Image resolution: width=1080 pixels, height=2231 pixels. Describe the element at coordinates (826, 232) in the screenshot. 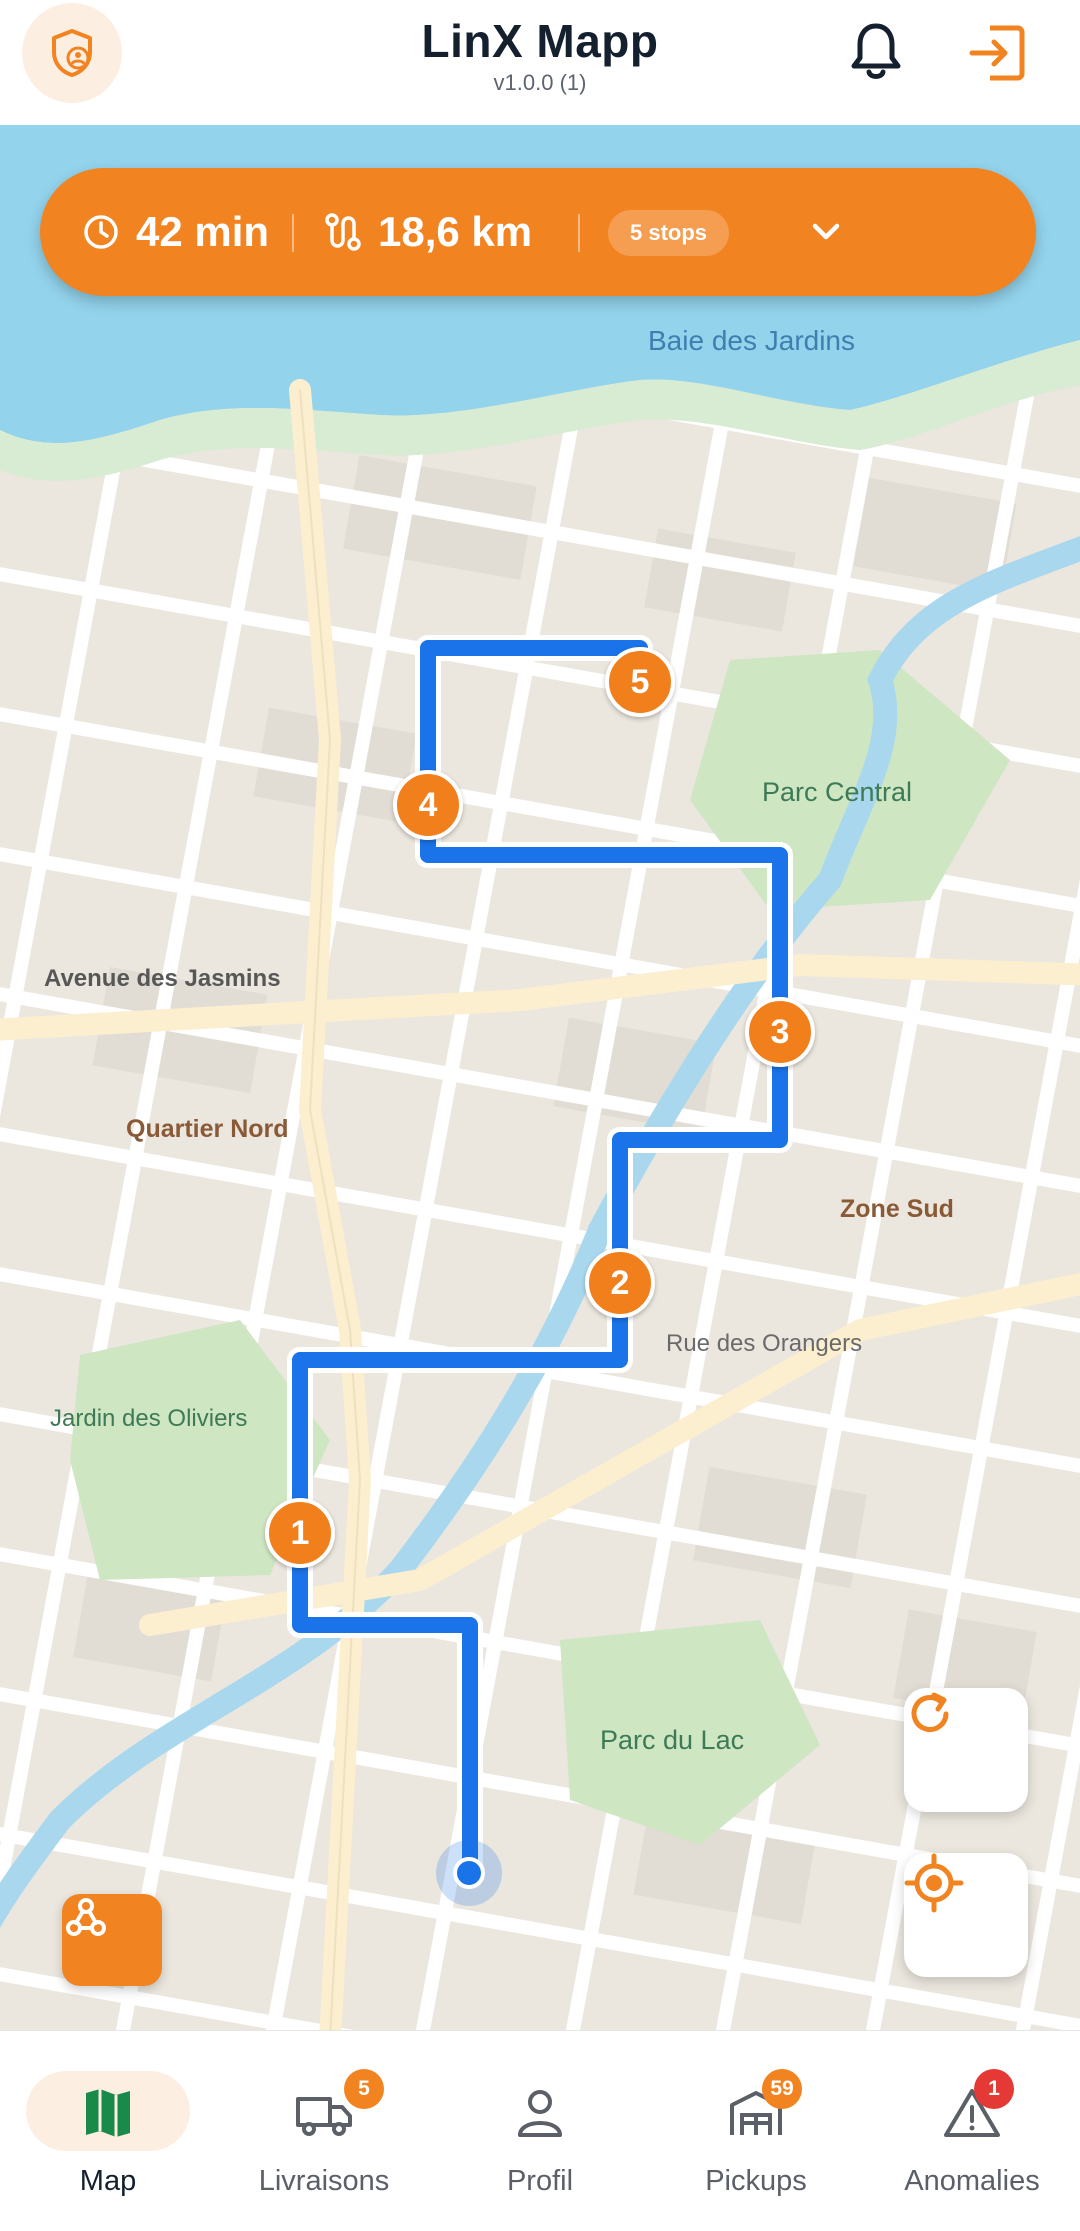

I see `chevron-down-icon` at that location.